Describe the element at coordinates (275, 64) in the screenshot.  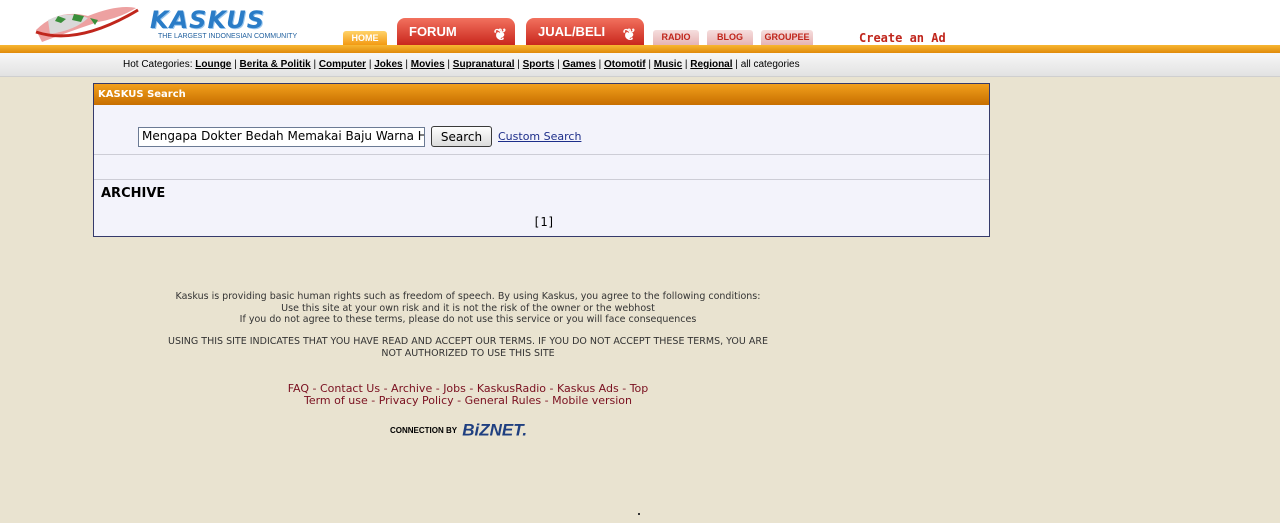
I see `category-link: Berita & Politik` at that location.